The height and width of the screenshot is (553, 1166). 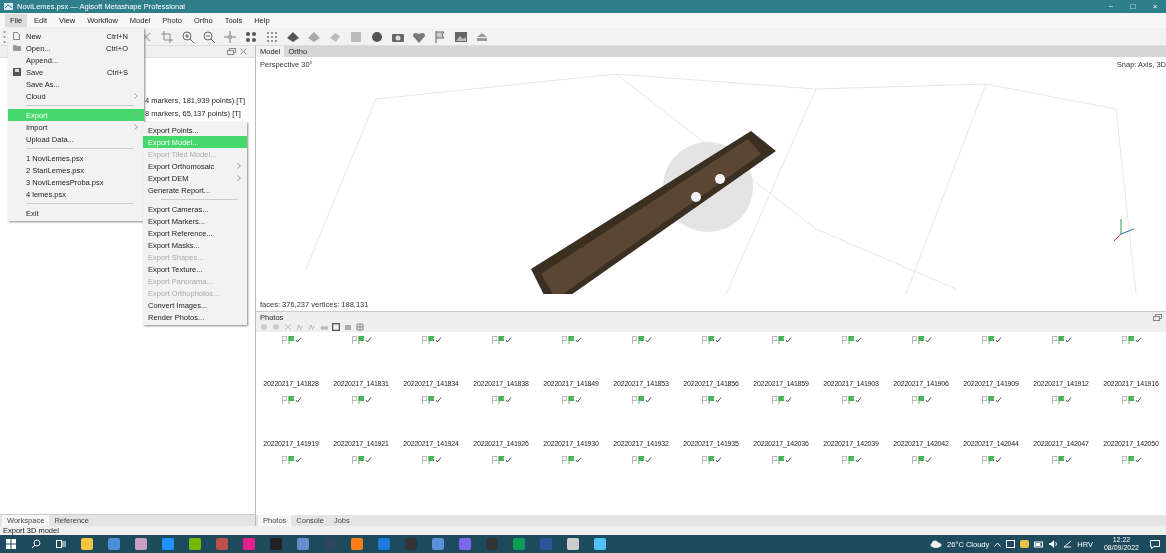 I want to click on zoom-in-icon, so click(x=188, y=36).